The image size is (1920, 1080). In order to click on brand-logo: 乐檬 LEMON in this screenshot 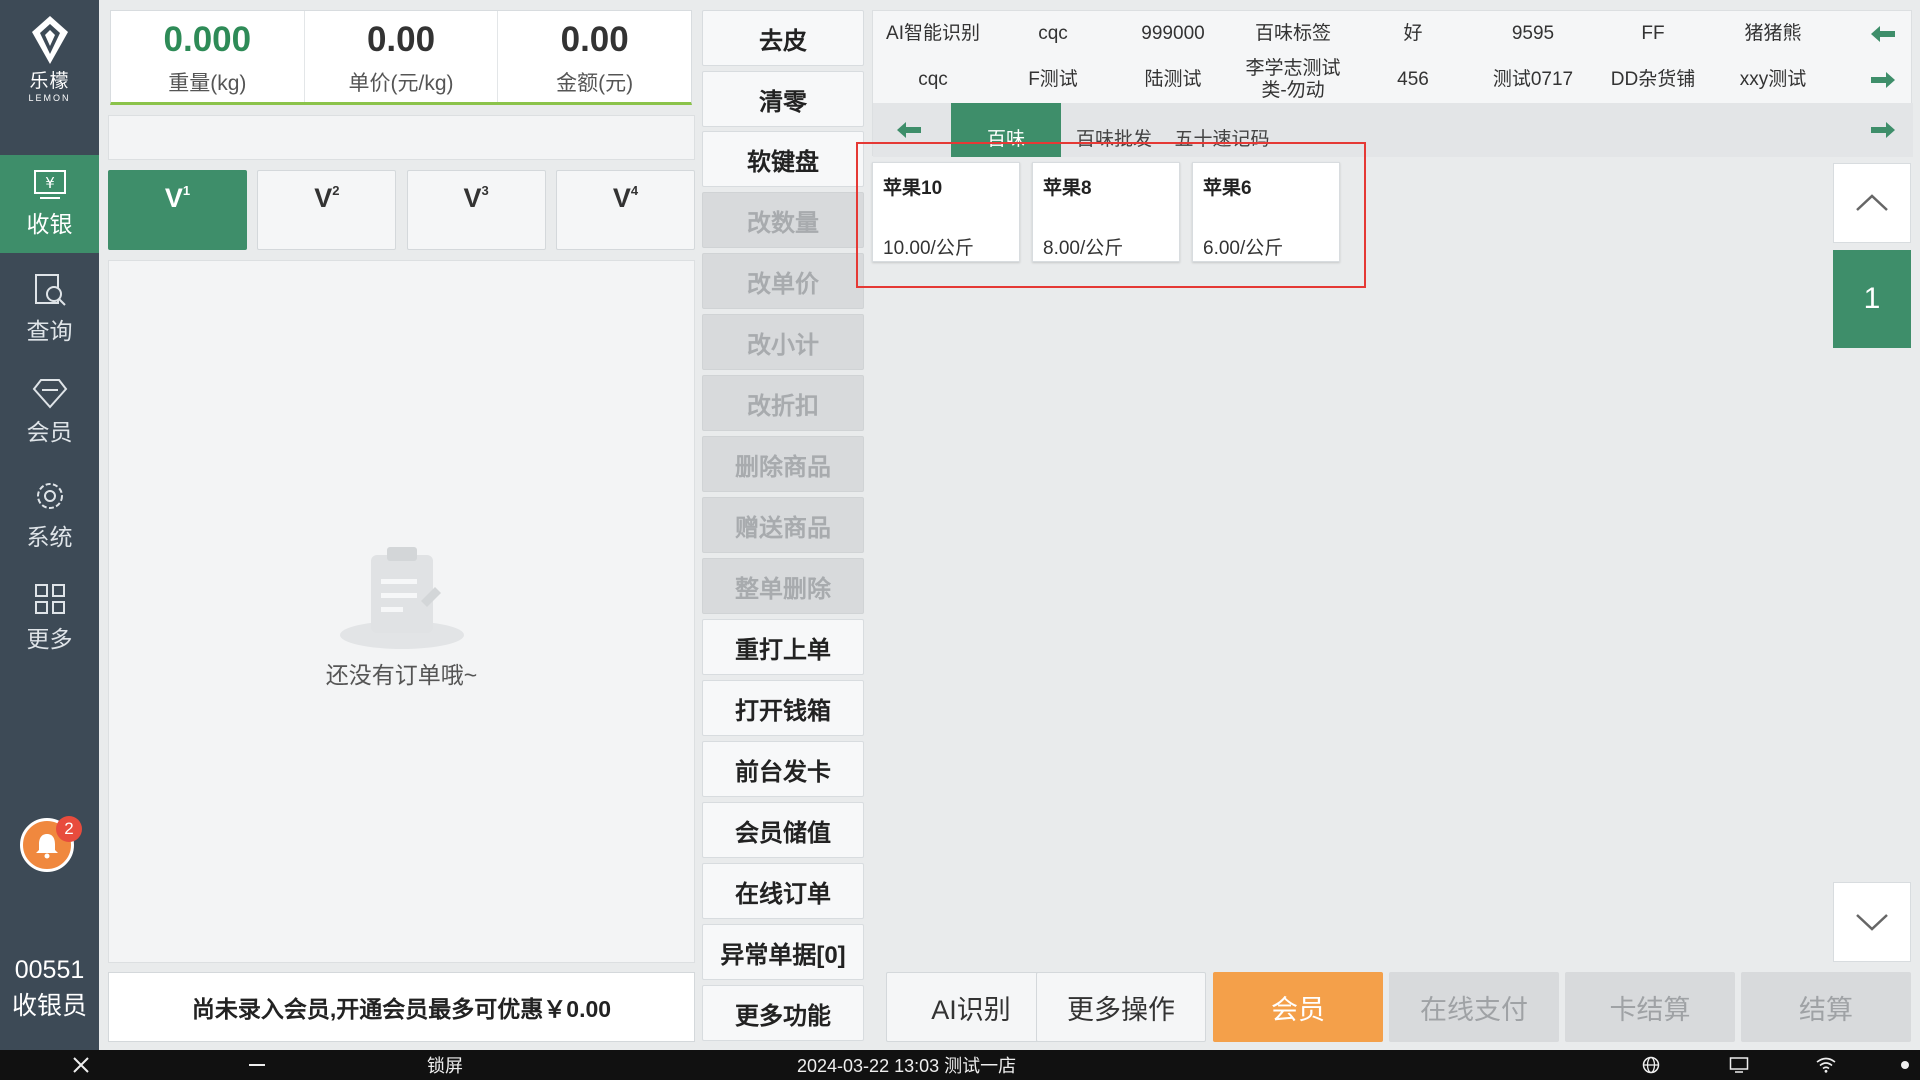, I will do `click(49, 64)`.